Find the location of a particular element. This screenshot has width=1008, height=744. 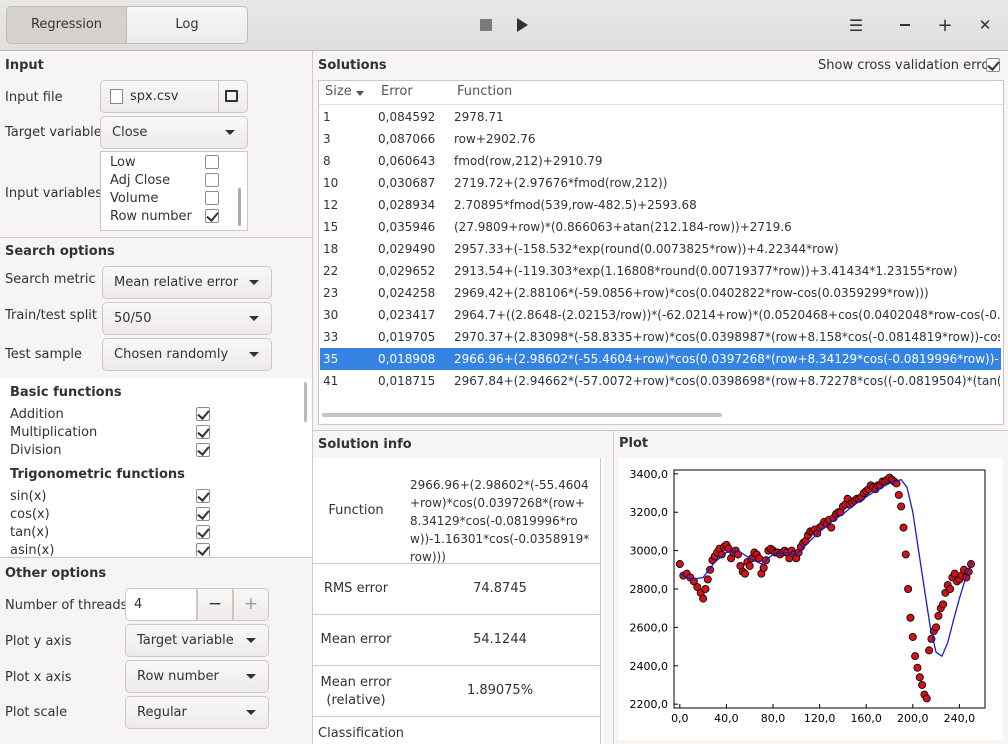

y-tick-label: 2400,0 is located at coordinates (649, 666).